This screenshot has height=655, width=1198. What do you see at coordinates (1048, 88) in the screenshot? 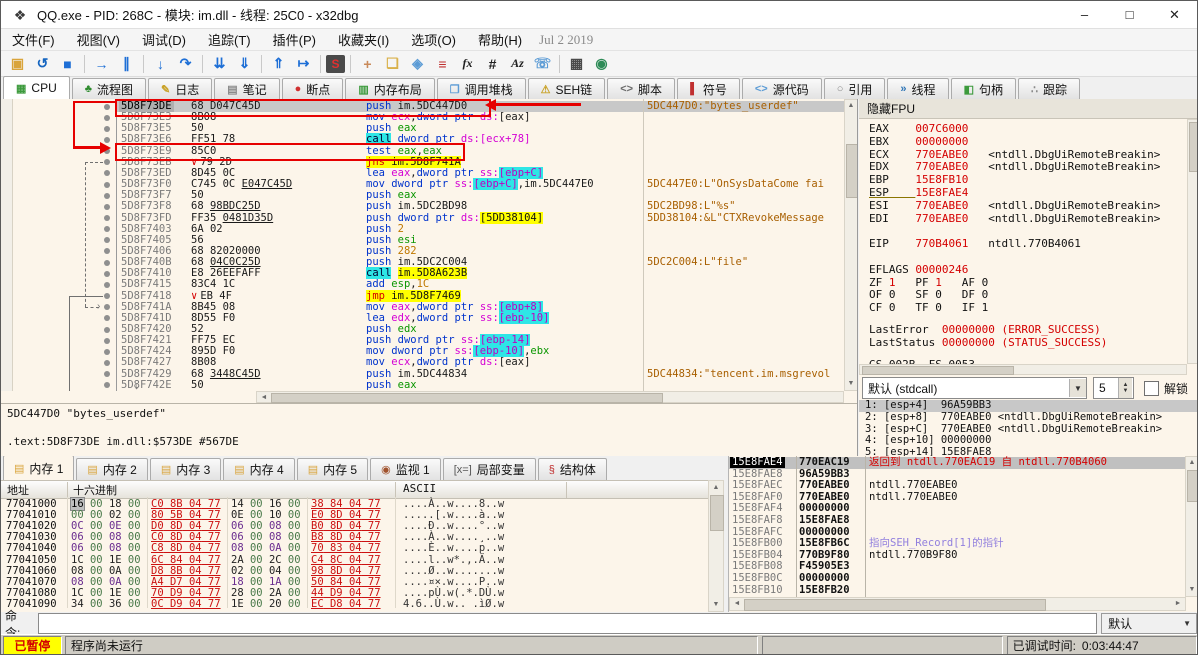
I see `tab-trace: ∴ 跟踪` at bounding box center [1048, 88].